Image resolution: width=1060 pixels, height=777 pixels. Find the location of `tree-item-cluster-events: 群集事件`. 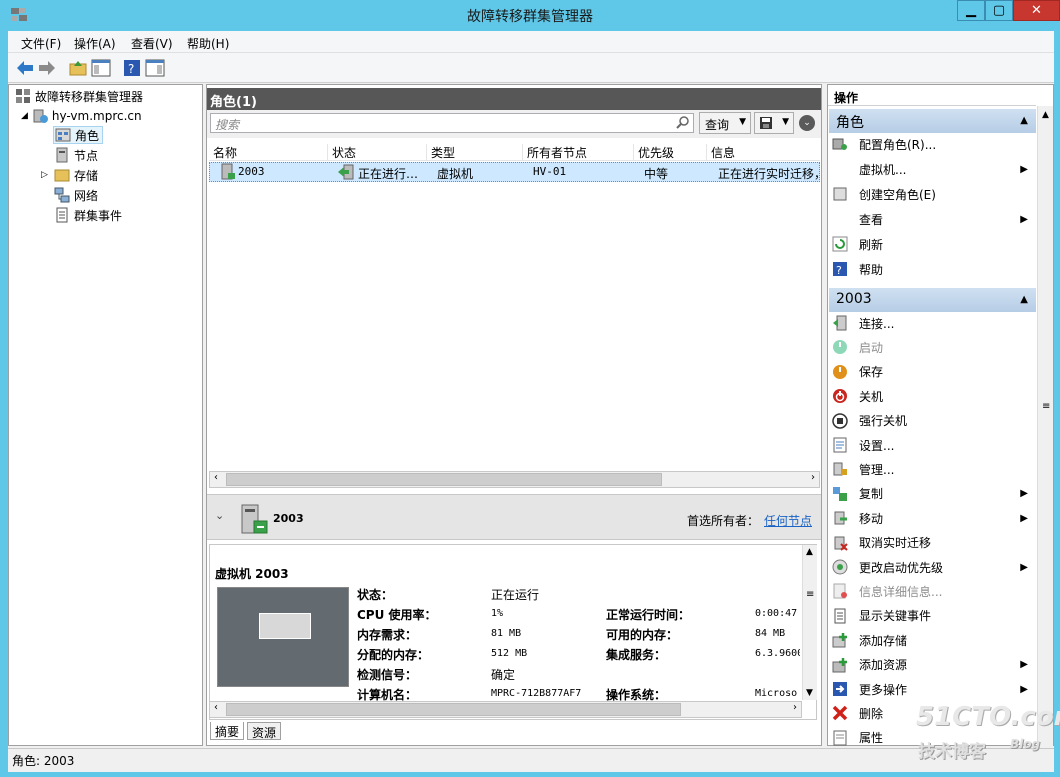

tree-item-cluster-events: 群集事件 is located at coordinates (88, 215).